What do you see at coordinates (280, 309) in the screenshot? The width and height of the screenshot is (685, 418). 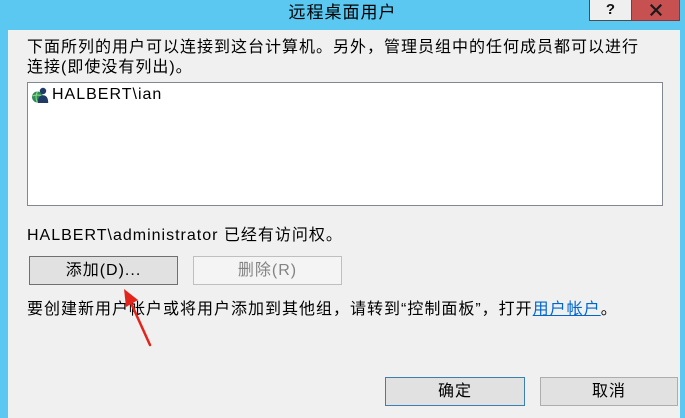 I see `hint-text: 要创建新用户帐户或将用户添加到其他组，请转到“控制面板”，打开` at bounding box center [280, 309].